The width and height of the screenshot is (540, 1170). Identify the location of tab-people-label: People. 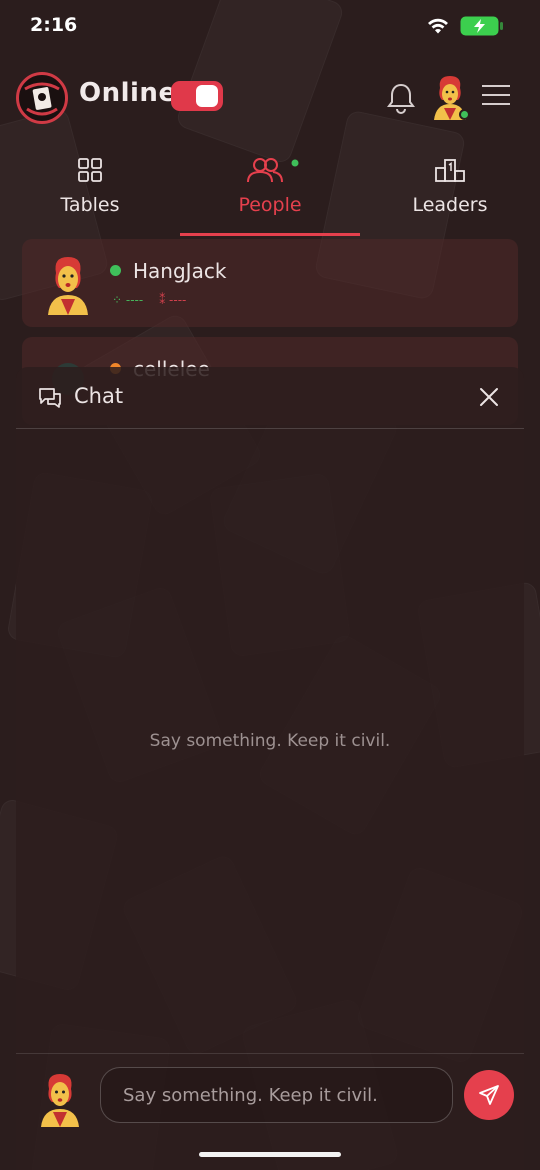
(270, 205).